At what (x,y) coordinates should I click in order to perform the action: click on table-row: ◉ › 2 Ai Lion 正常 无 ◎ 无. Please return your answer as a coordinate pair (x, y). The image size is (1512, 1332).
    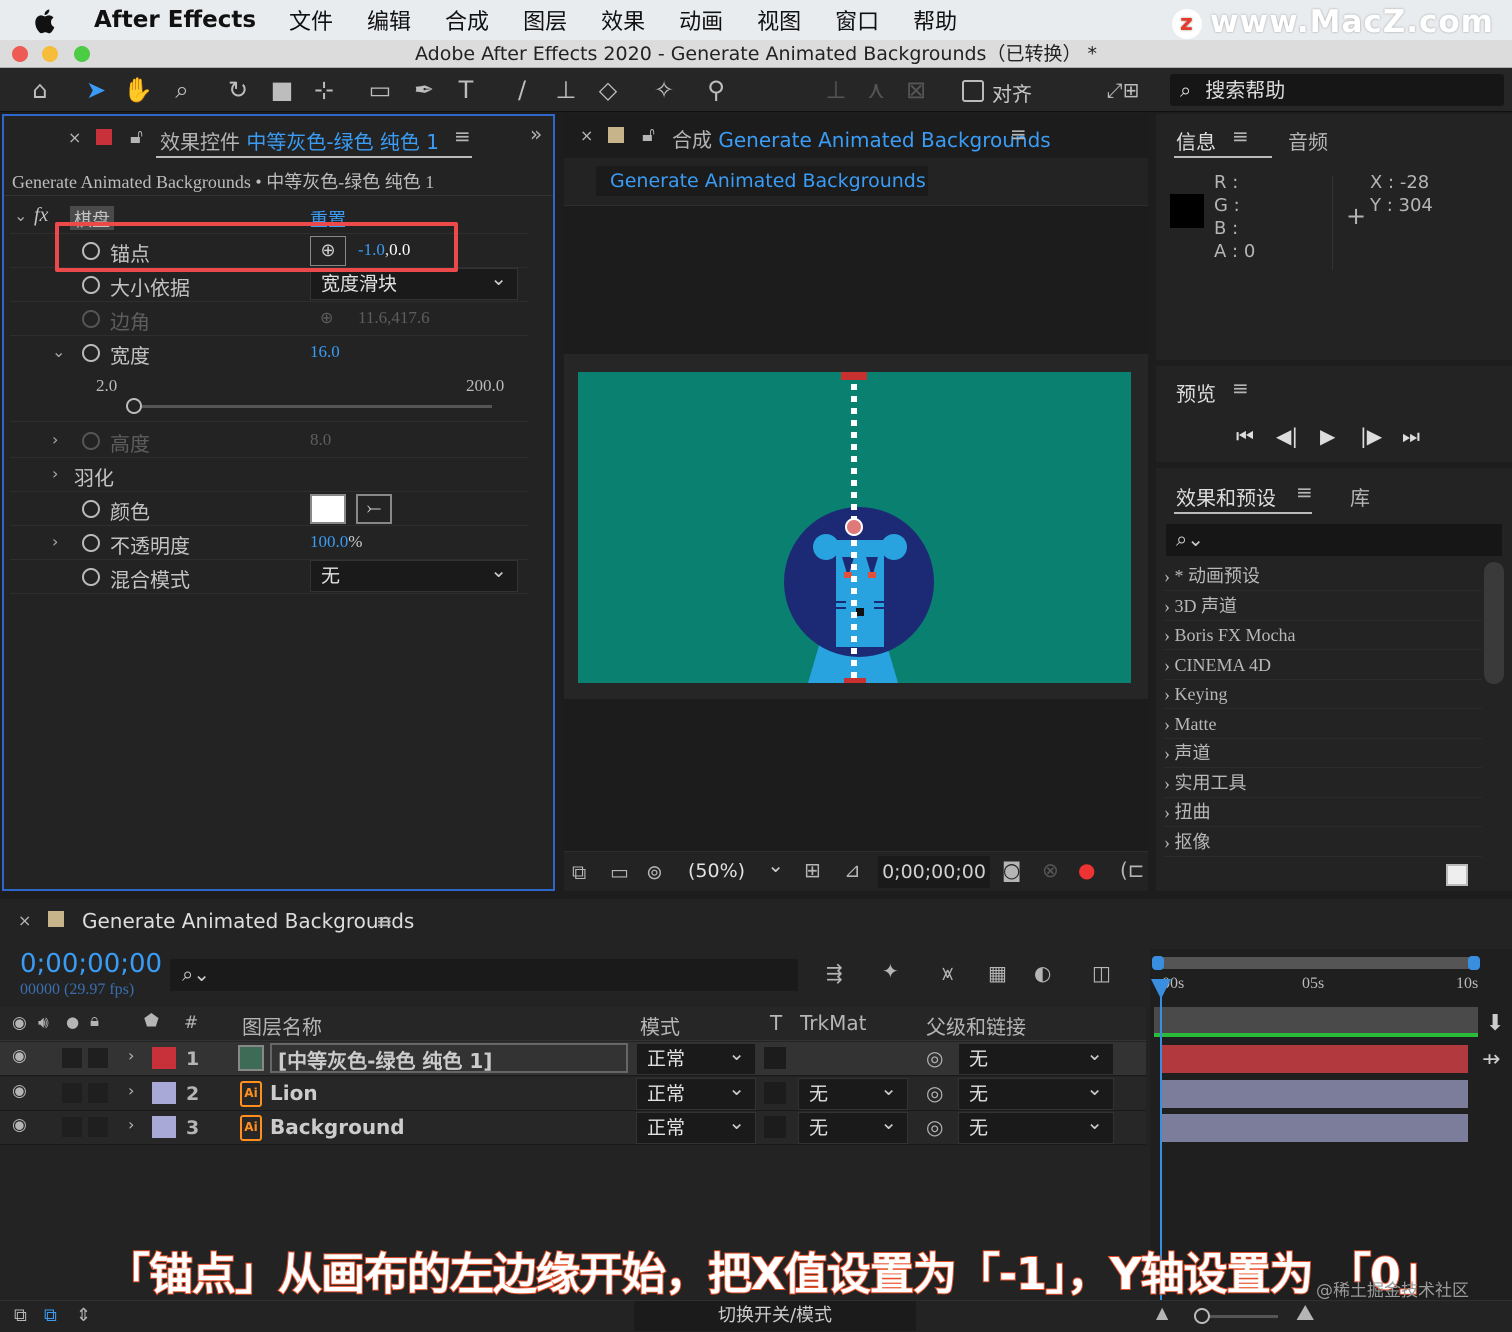
    Looking at the image, I should click on (573, 1092).